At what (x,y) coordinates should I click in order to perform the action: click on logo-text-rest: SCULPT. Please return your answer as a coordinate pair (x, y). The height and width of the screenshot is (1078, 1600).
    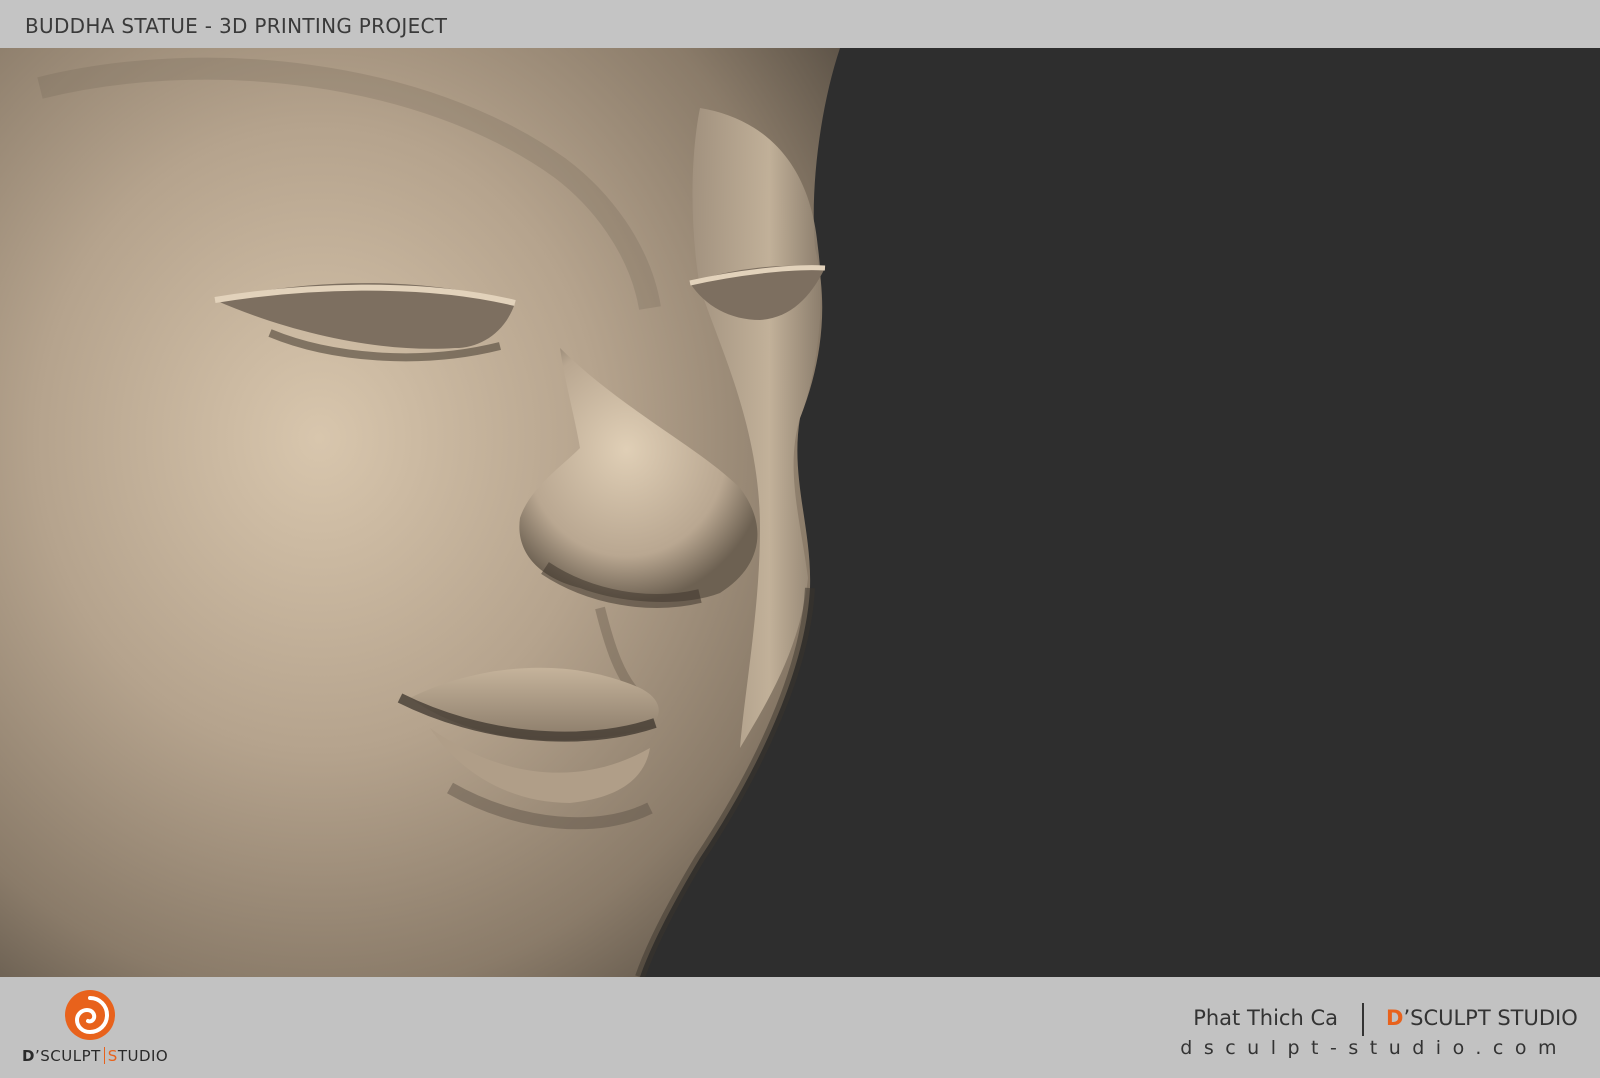
    Looking at the image, I should click on (70, 1056).